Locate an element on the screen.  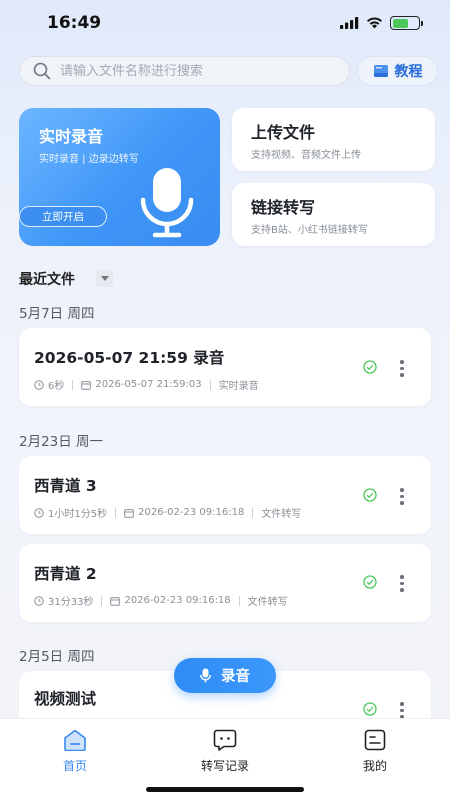
recent-files-label: 最近文件 is located at coordinates (47, 280).